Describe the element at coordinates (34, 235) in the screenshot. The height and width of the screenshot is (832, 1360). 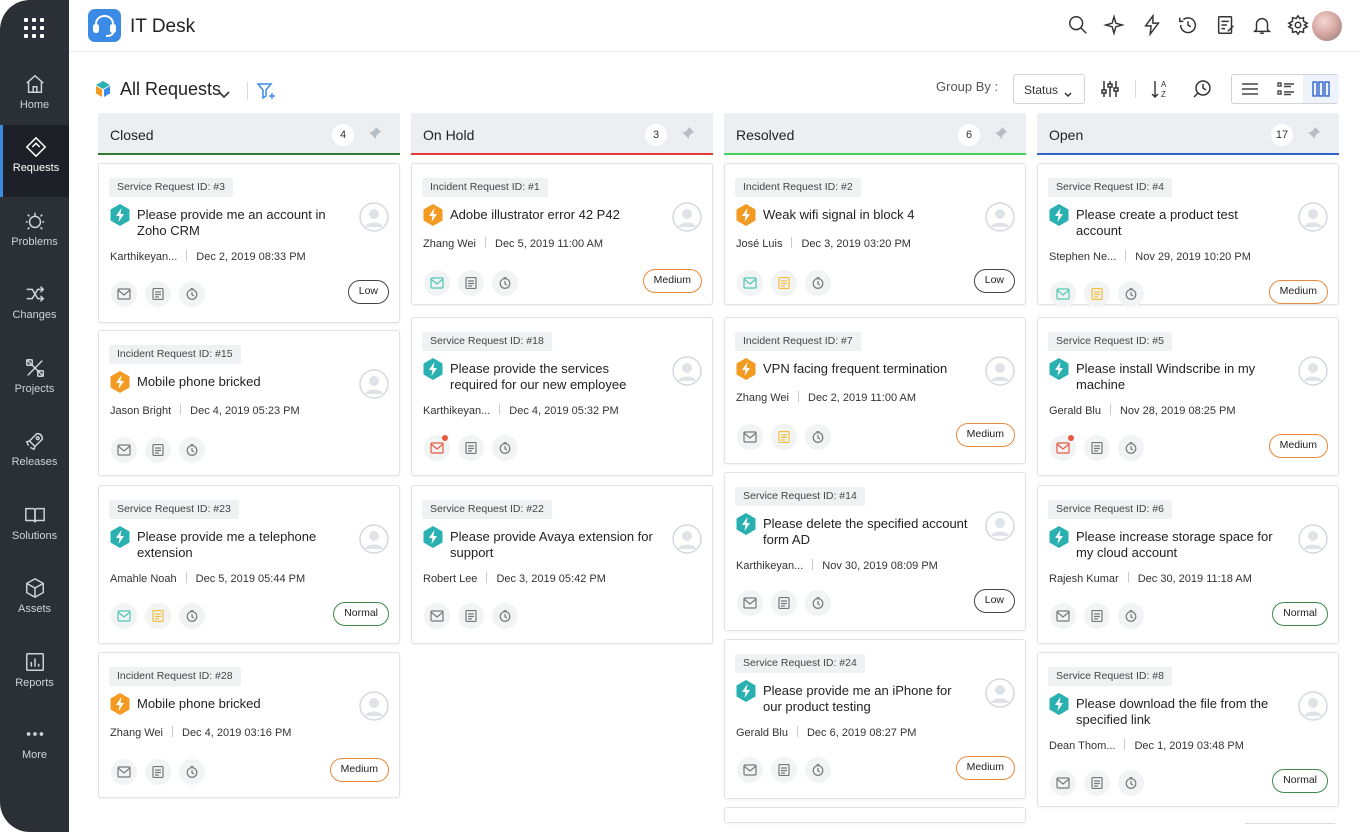
I see `sidebar-item-problems: Problems` at that location.